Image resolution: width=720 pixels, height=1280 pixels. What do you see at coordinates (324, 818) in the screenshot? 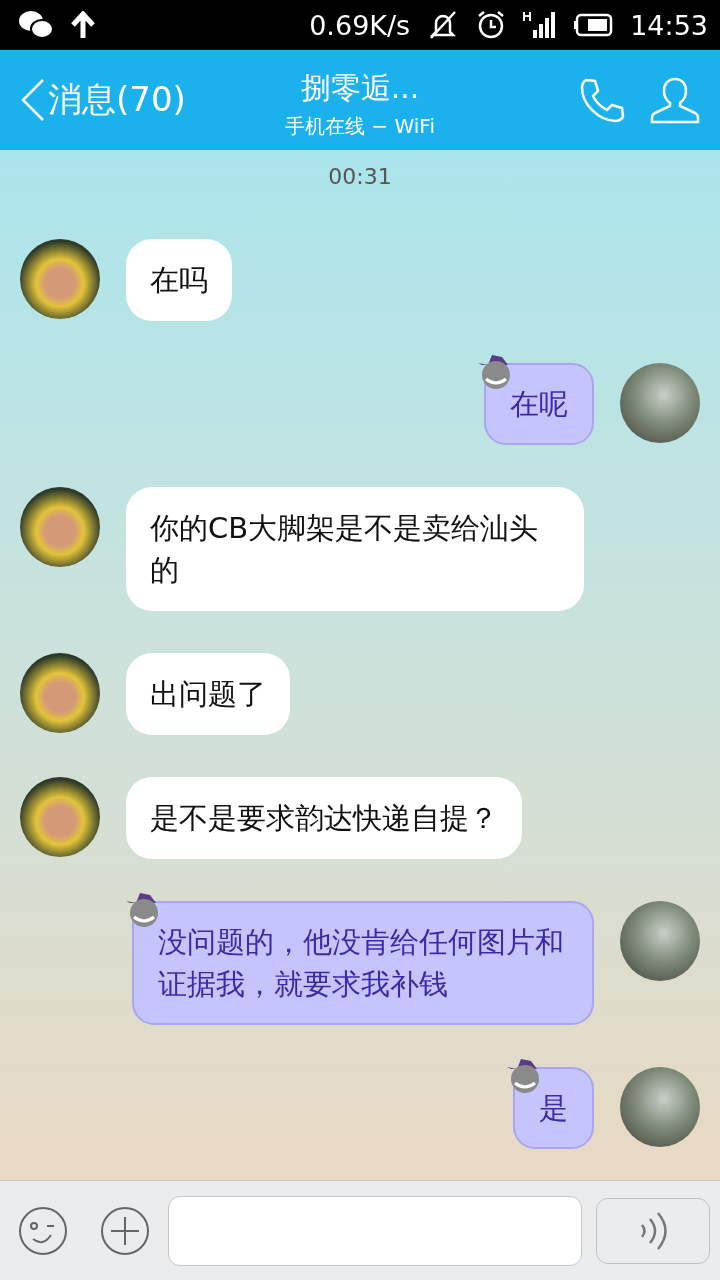
I see `message-bubble: 是不是要求韵达快递自提？` at bounding box center [324, 818].